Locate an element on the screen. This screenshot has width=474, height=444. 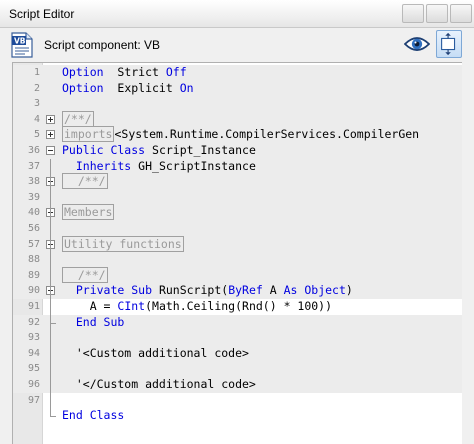
code-text: '</Custom additional code> is located at coordinates (159, 385).